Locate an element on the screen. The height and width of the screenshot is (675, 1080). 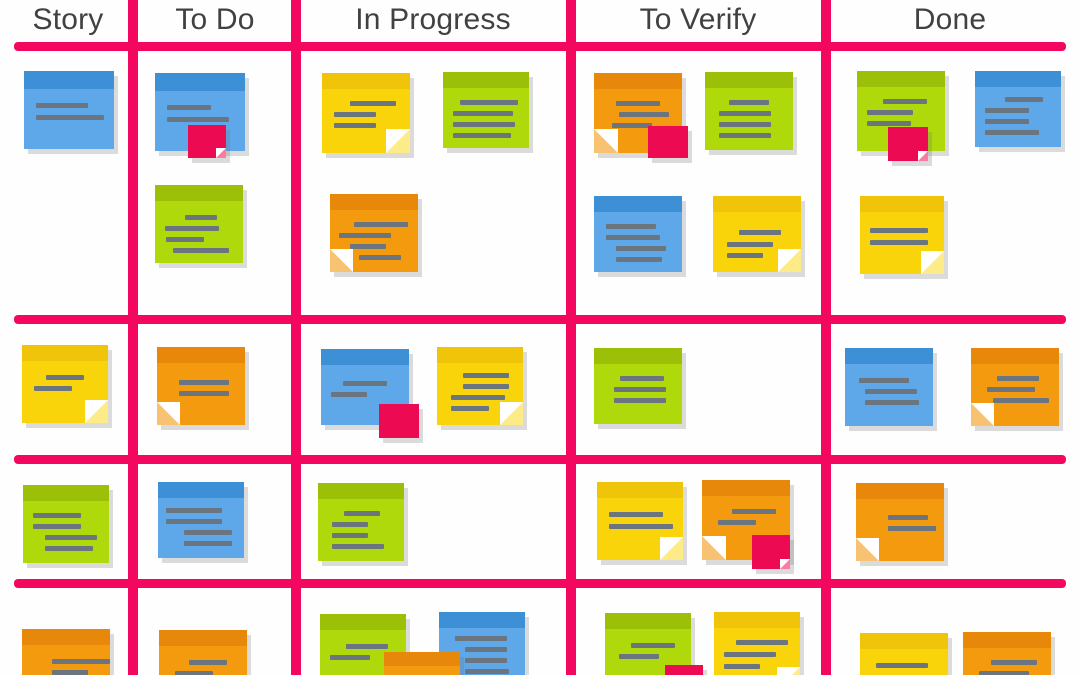
column-header-in-progress: In Progress is located at coordinates (433, 21).